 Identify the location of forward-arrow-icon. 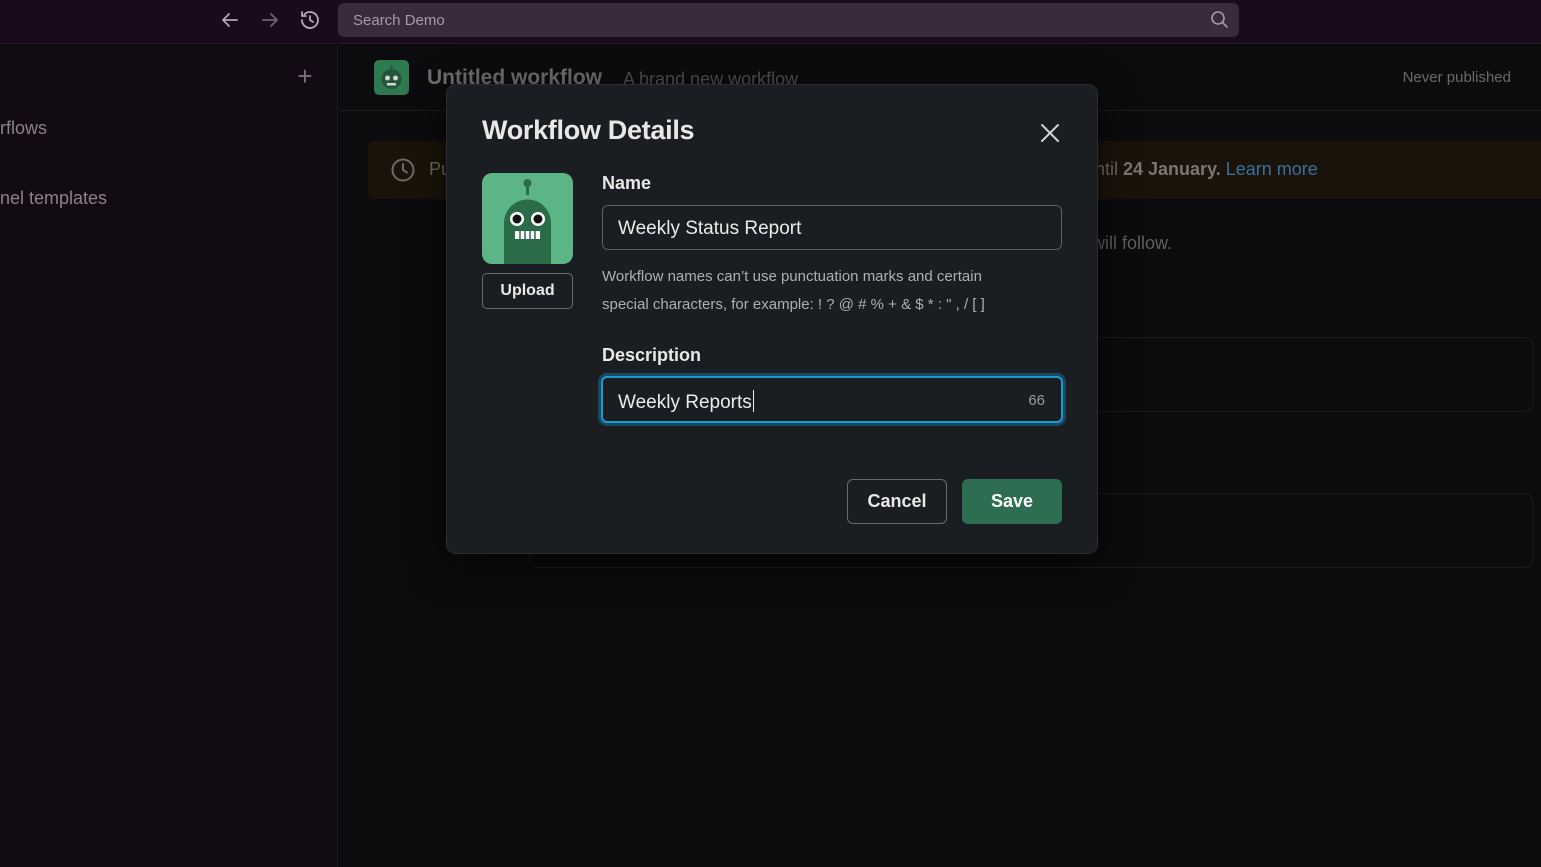
(270, 20).